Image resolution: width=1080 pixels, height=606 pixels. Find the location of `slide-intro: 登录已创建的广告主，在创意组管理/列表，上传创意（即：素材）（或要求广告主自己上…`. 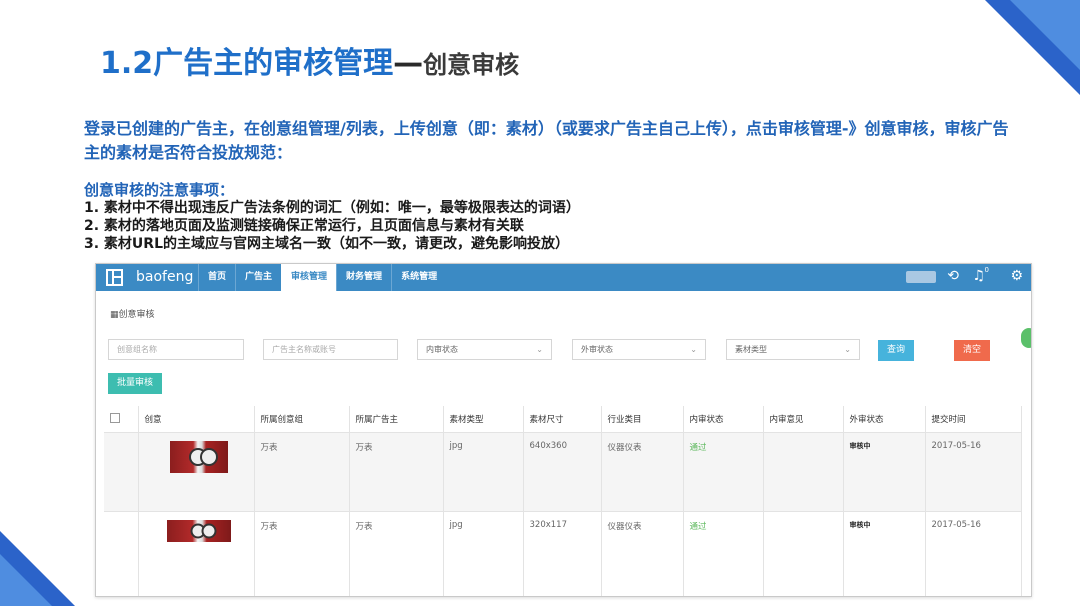

slide-intro: 登录已创建的广告主，在创意组管理/列表，上传创意（即：素材）（或要求广告主自己上… is located at coordinates (546, 140).